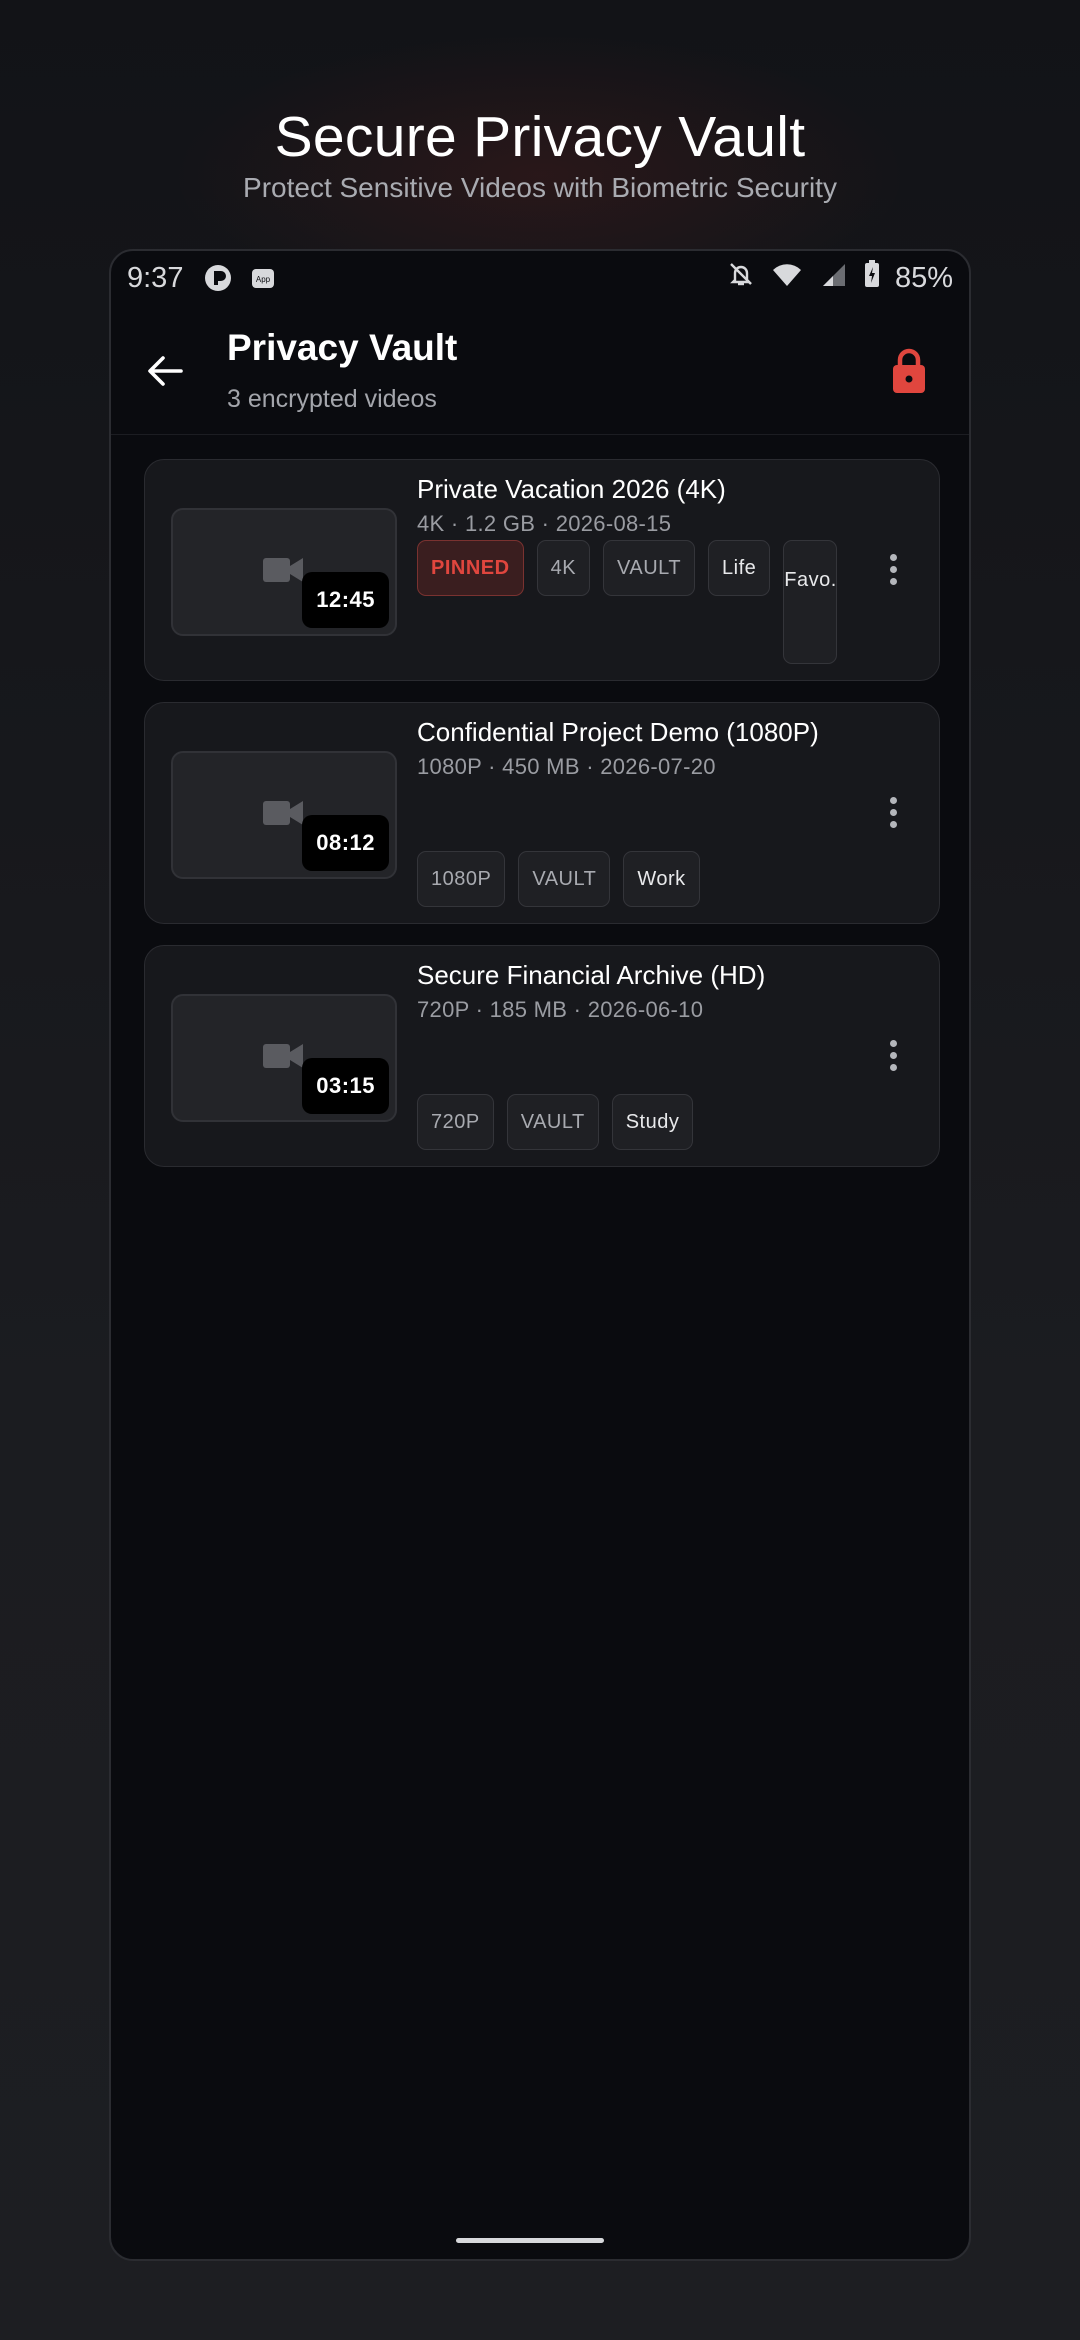 This screenshot has height=2340, width=1080. Describe the element at coordinates (155, 277) in the screenshot. I see `status-time: 9:37` at that location.